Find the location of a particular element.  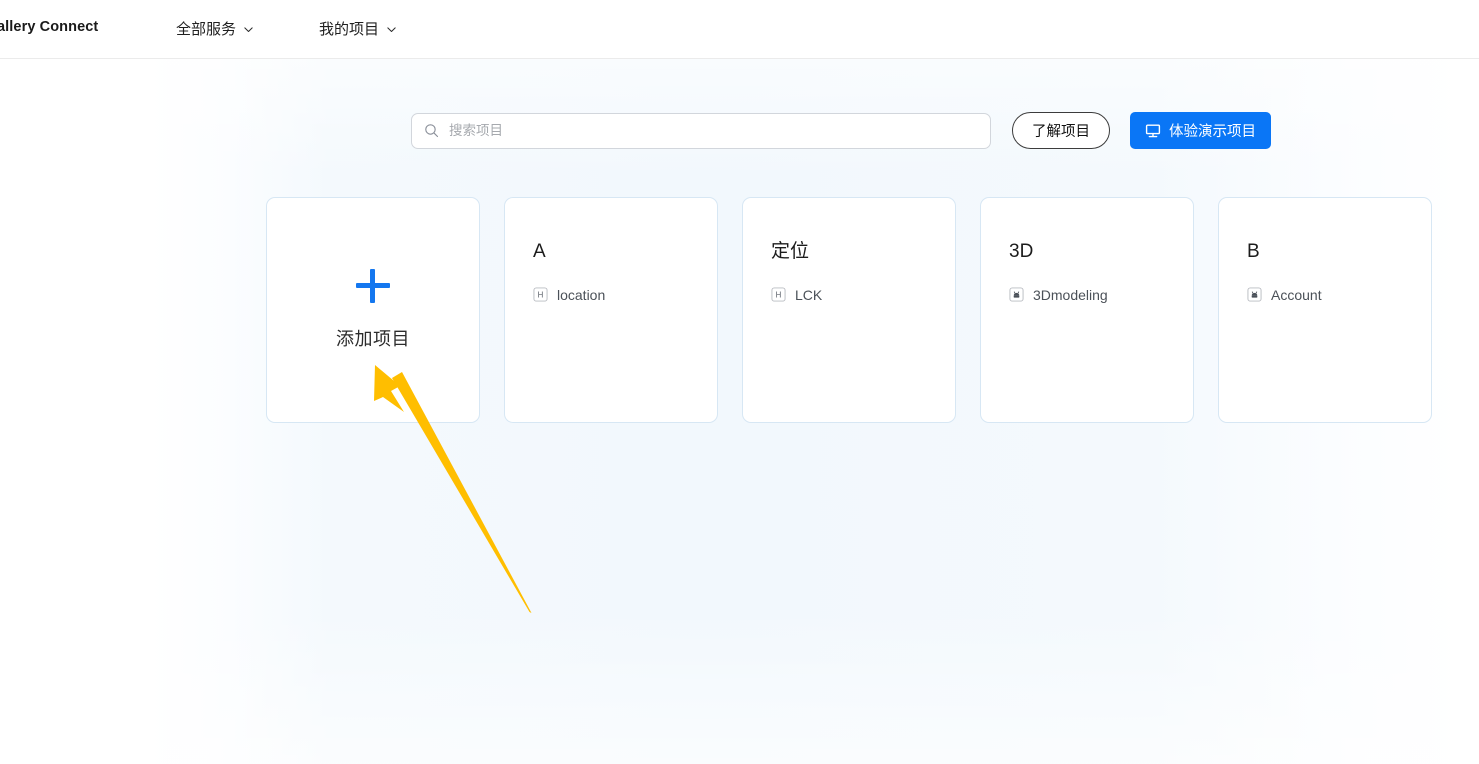

project-card: 定位 H LCK is located at coordinates (849, 310).